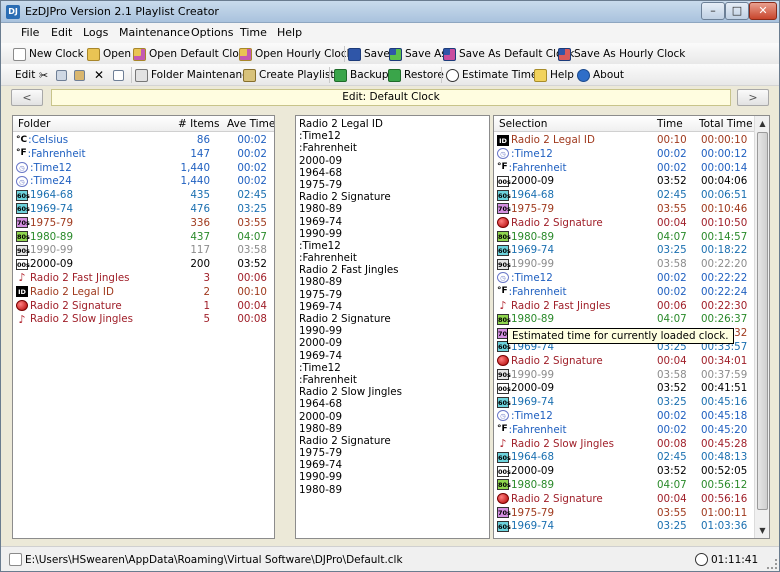 This screenshot has height=572, width=780. I want to click on selection-row: 80s1980-89 04:07 00:14:57, so click(624, 238).